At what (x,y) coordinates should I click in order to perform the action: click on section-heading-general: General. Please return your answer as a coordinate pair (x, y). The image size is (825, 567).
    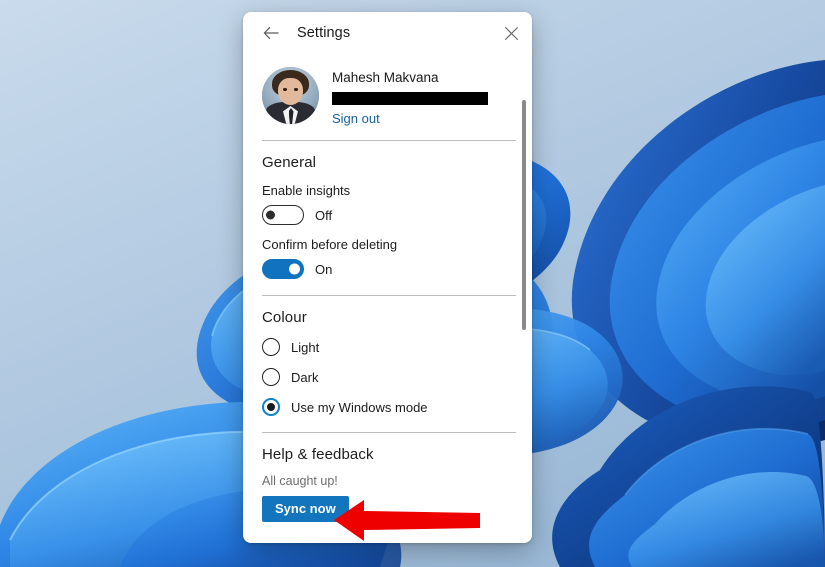
    Looking at the image, I should click on (289, 162).